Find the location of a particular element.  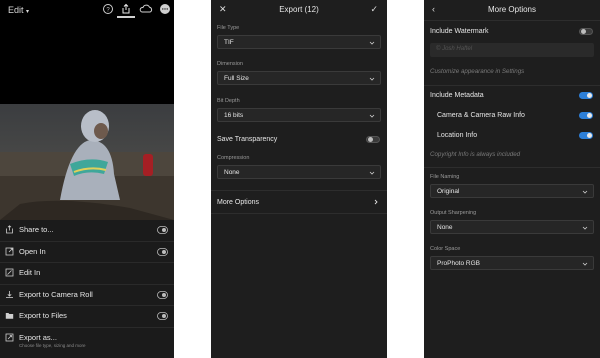

file-naming-value: Original is located at coordinates (448, 191).